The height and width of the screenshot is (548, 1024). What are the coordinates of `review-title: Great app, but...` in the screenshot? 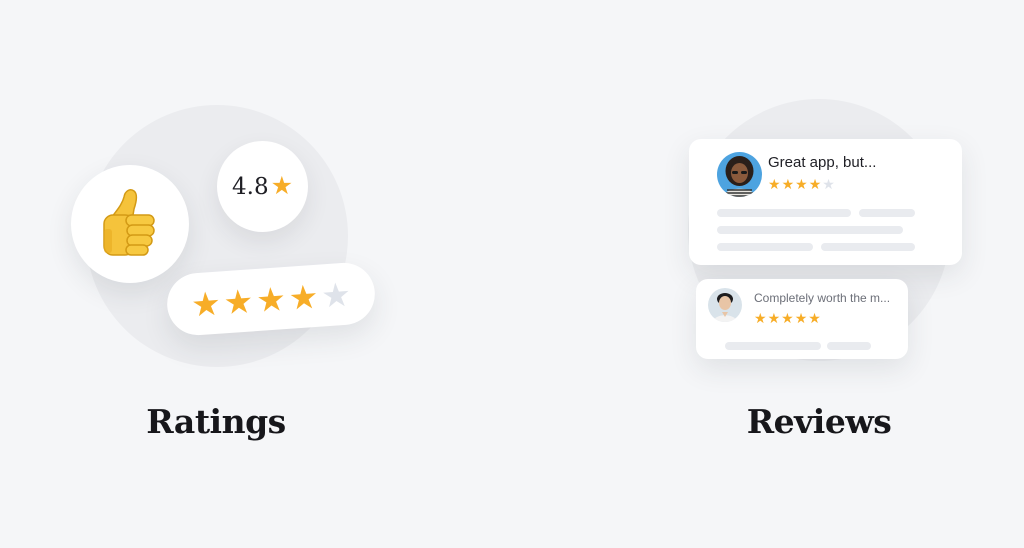 It's located at (822, 162).